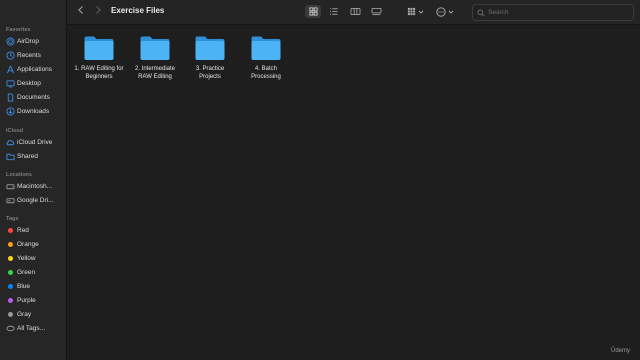 The image size is (640, 360). What do you see at coordinates (26, 300) in the screenshot?
I see `sidebar-item-label: Purple` at bounding box center [26, 300].